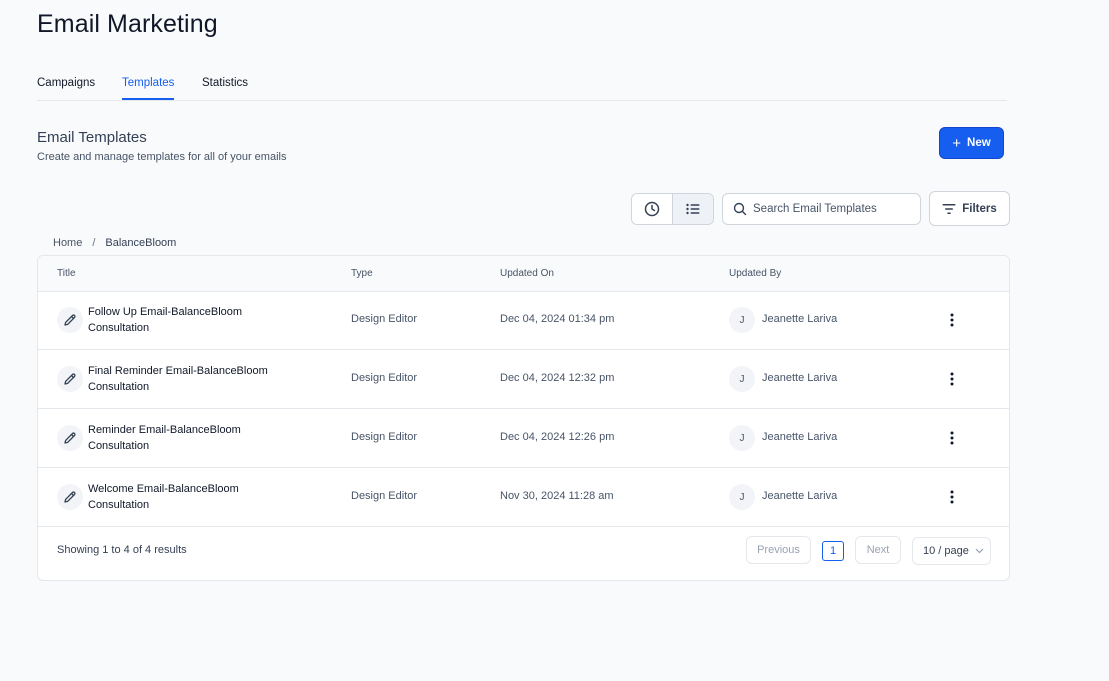 The height and width of the screenshot is (681, 1109). I want to click on template-title: Welcome Email-BalanceBloom Consultation, so click(193, 497).